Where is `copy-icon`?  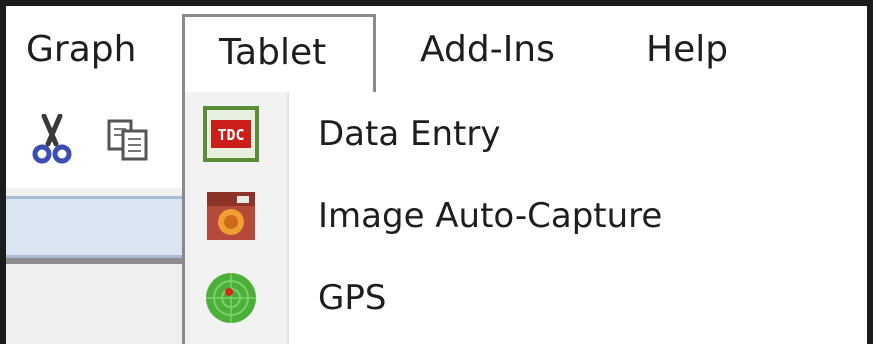
copy-icon is located at coordinates (127, 140).